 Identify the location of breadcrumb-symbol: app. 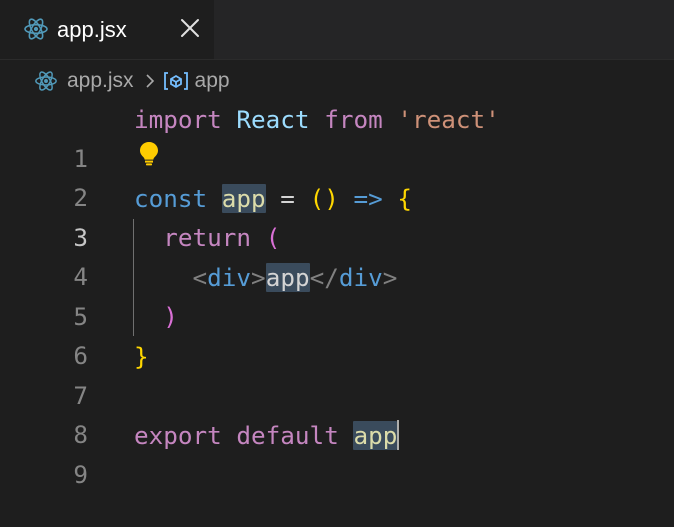
(196, 81).